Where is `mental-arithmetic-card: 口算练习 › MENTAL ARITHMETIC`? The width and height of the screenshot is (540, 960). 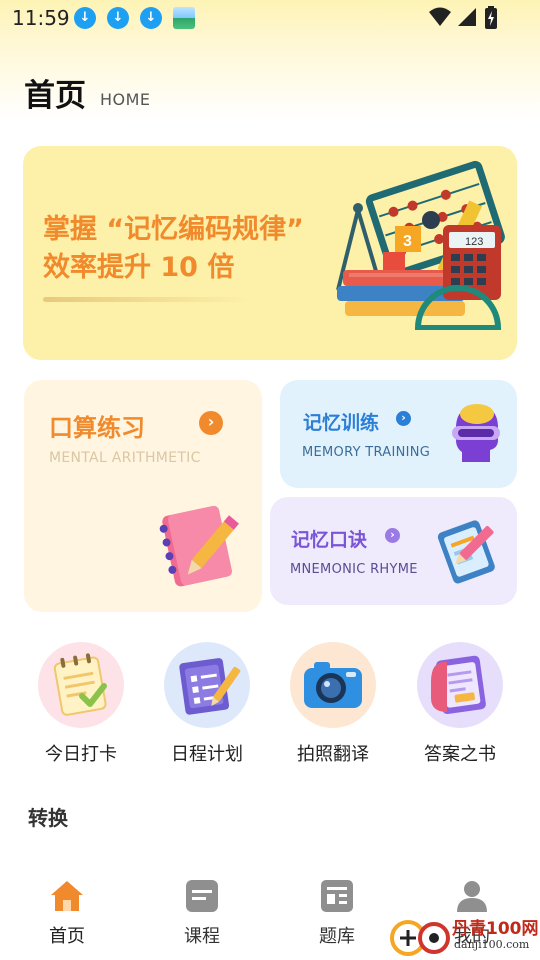 mental-arithmetic-card: 口算练习 › MENTAL ARITHMETIC is located at coordinates (143, 496).